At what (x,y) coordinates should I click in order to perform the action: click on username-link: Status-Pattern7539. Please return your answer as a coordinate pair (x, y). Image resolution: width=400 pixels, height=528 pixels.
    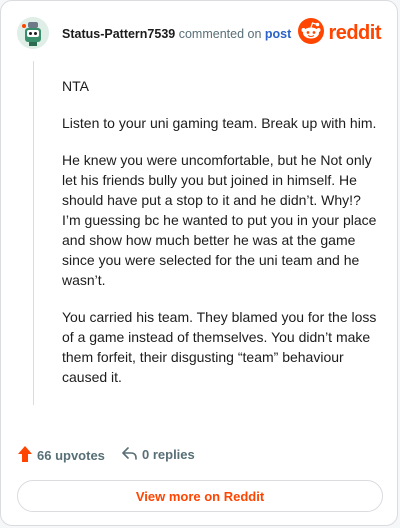
    Looking at the image, I should click on (118, 34).